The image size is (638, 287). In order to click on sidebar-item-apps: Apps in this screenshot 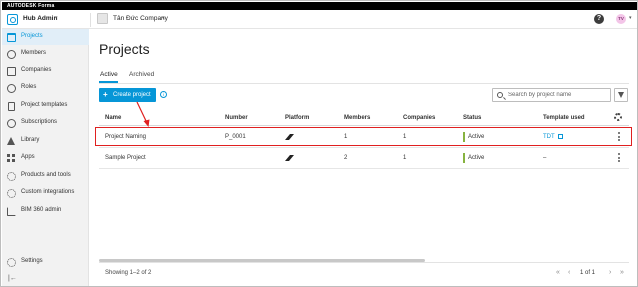, I will do `click(45, 158)`.